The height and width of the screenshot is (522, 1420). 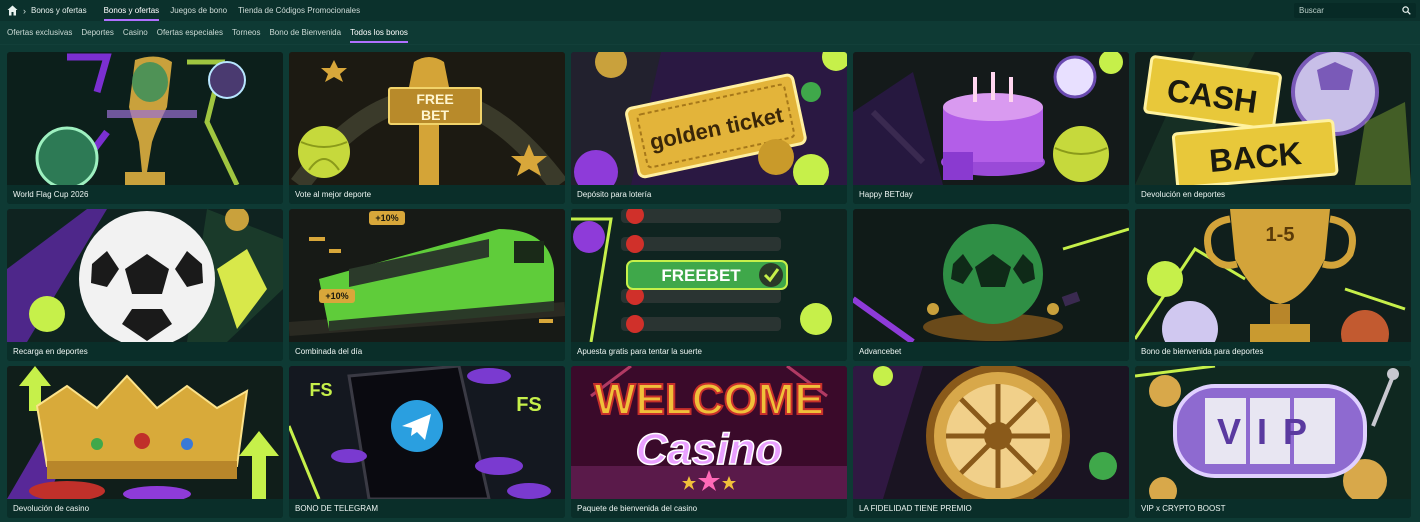 What do you see at coordinates (991, 275) in the screenshot?
I see `green-ball-art` at bounding box center [991, 275].